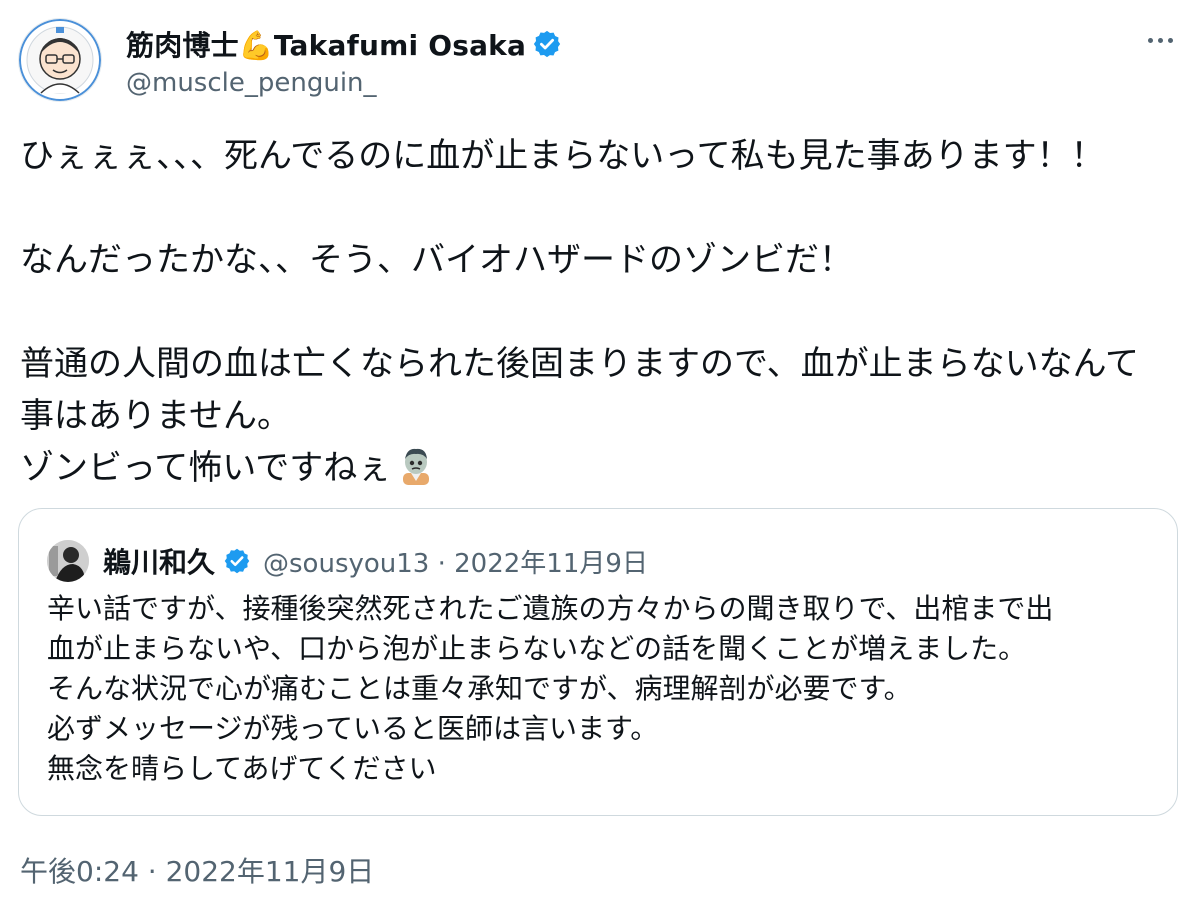  What do you see at coordinates (436, 260) in the screenshot?
I see `tweet-line: なんだったかな、、そう、バイオハザードのゾンビだ！` at bounding box center [436, 260].